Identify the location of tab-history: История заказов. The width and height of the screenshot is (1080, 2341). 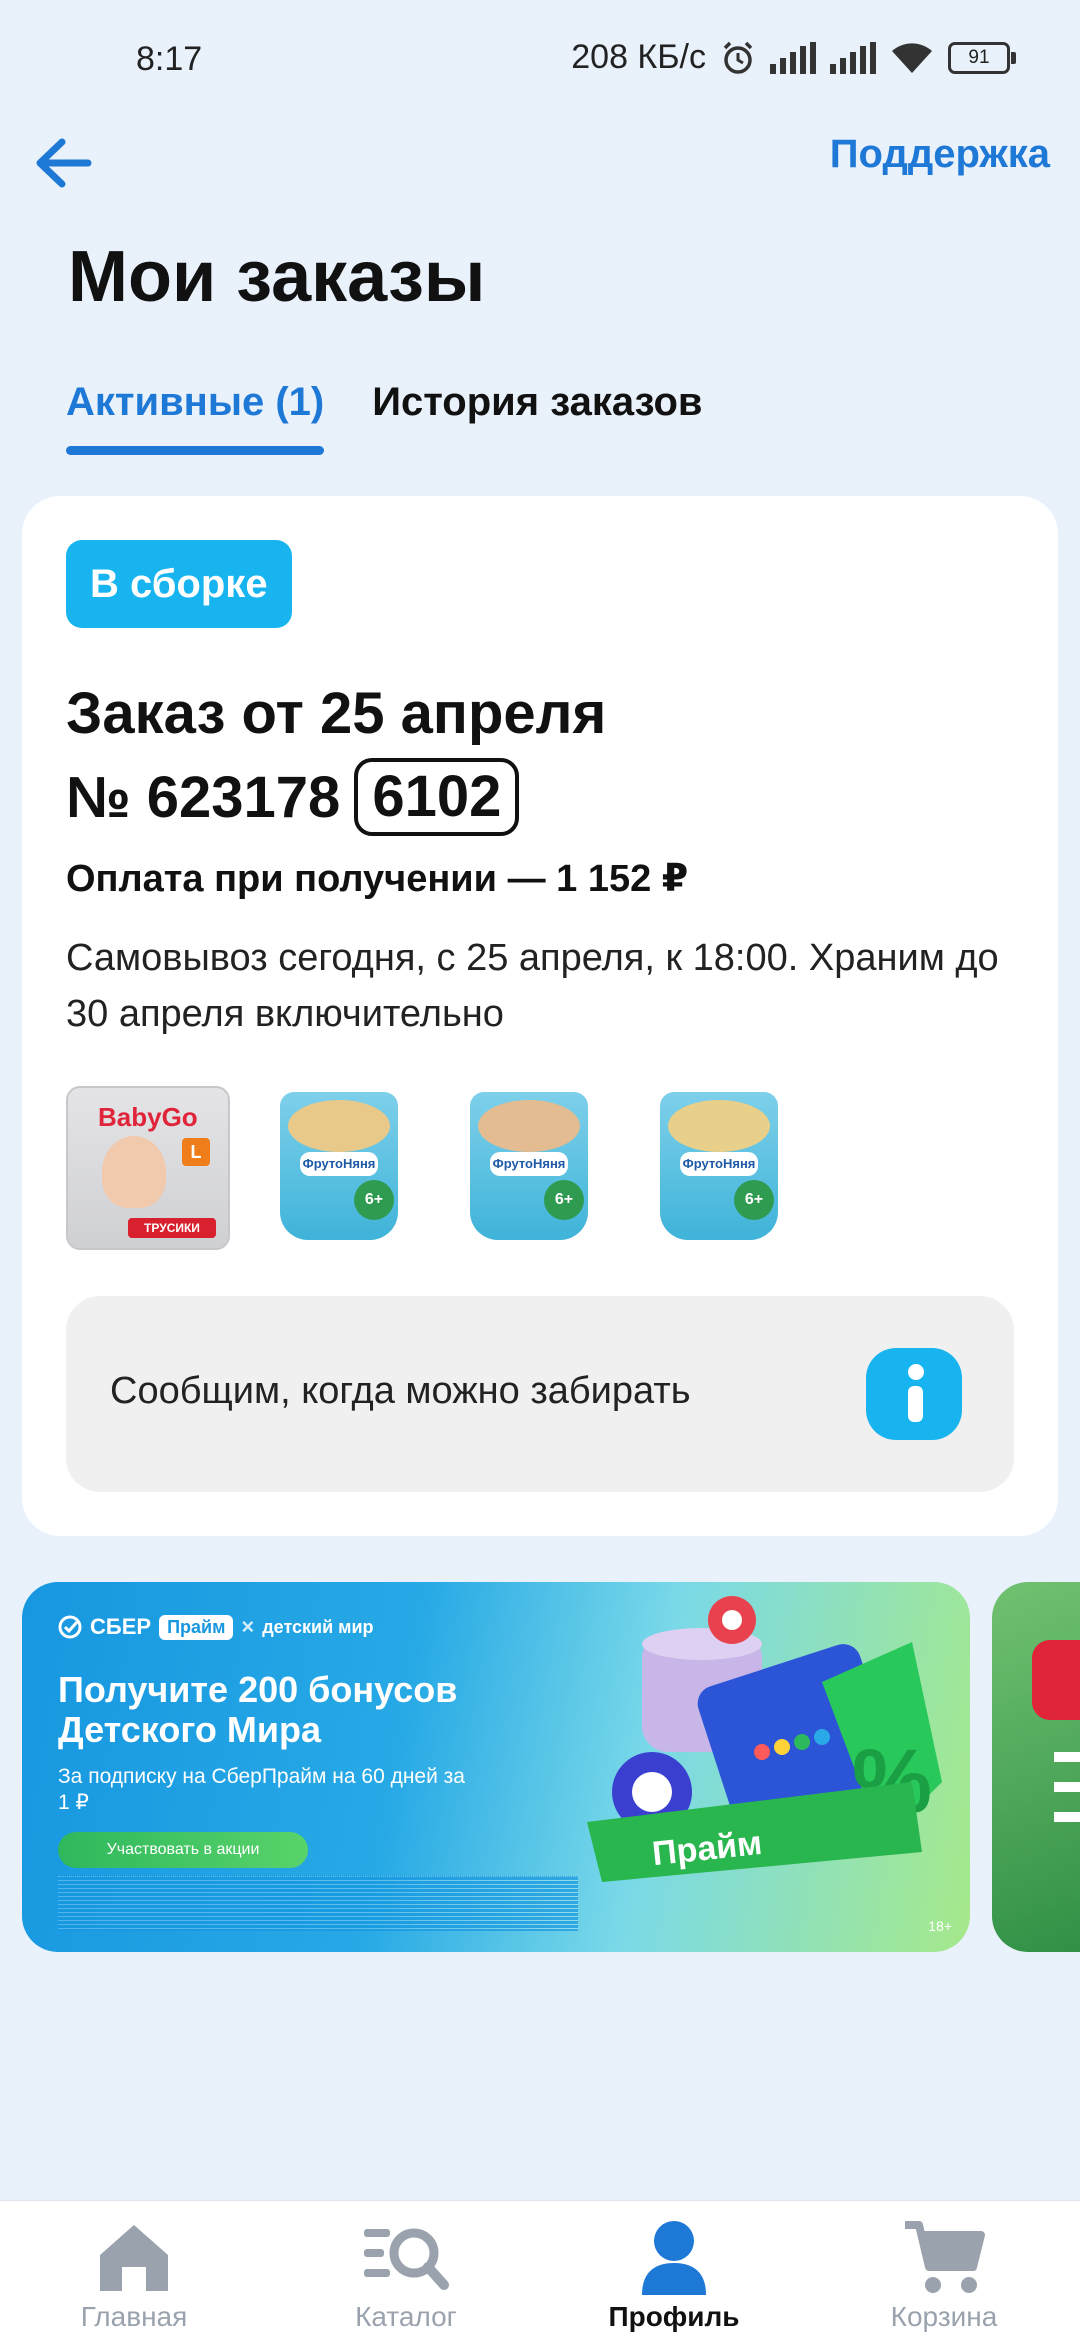
(537, 417).